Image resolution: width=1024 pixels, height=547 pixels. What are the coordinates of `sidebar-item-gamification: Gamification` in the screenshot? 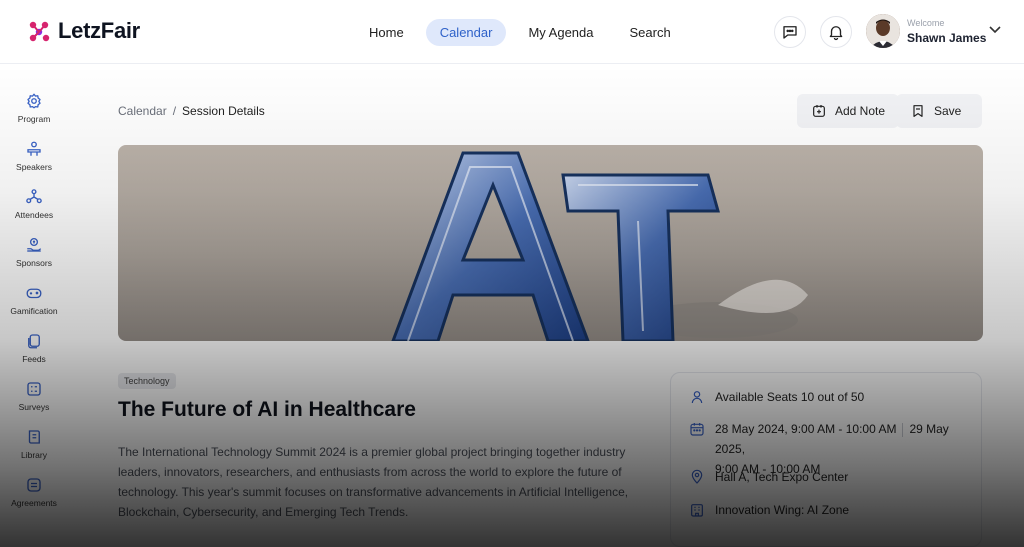 It's located at (34, 300).